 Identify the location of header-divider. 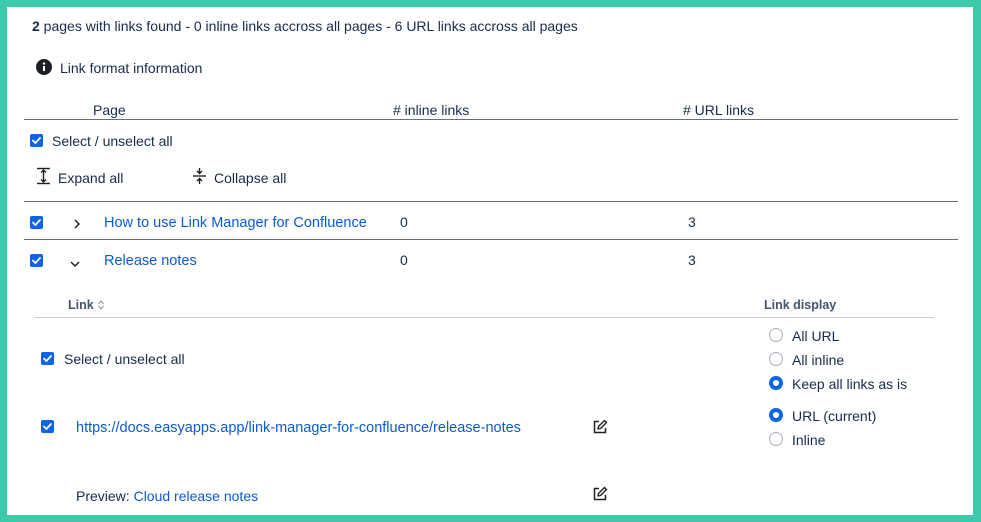
(491, 119).